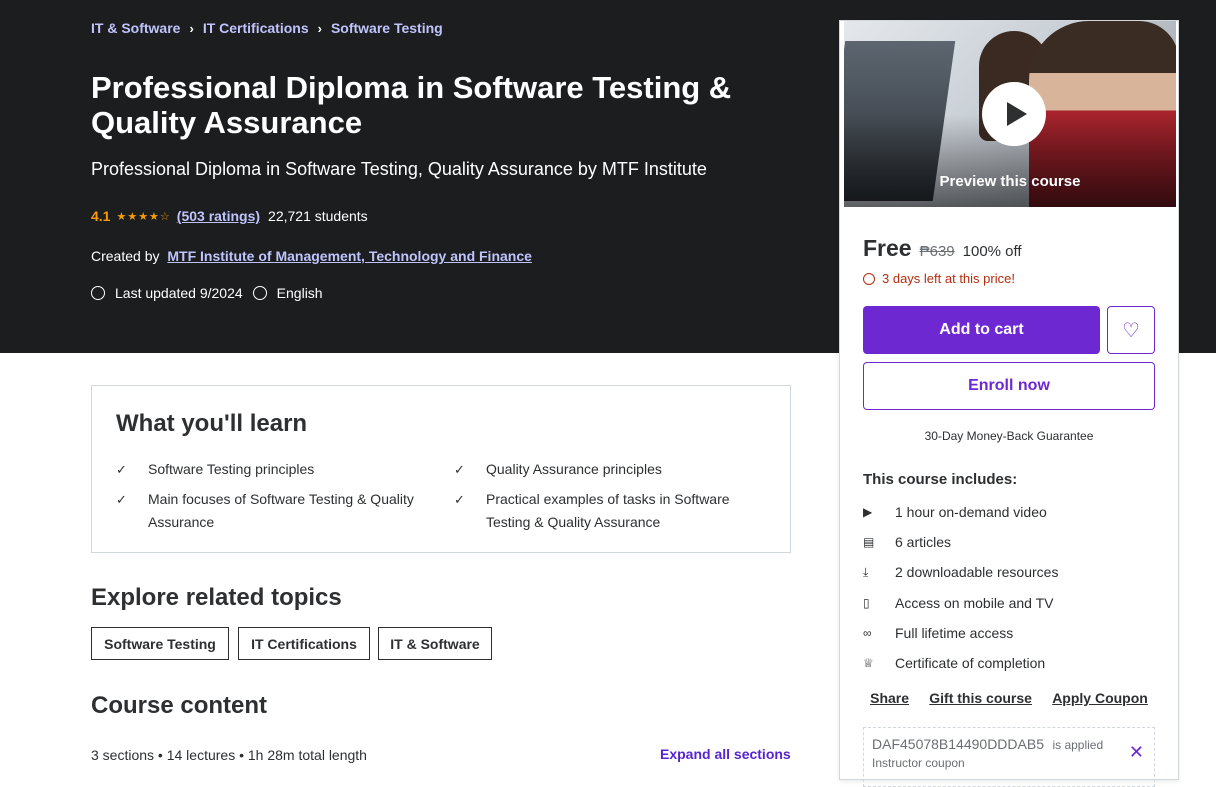 The height and width of the screenshot is (787, 1216). I want to click on learn-item-text: Quality Assurance principles, so click(574, 469).